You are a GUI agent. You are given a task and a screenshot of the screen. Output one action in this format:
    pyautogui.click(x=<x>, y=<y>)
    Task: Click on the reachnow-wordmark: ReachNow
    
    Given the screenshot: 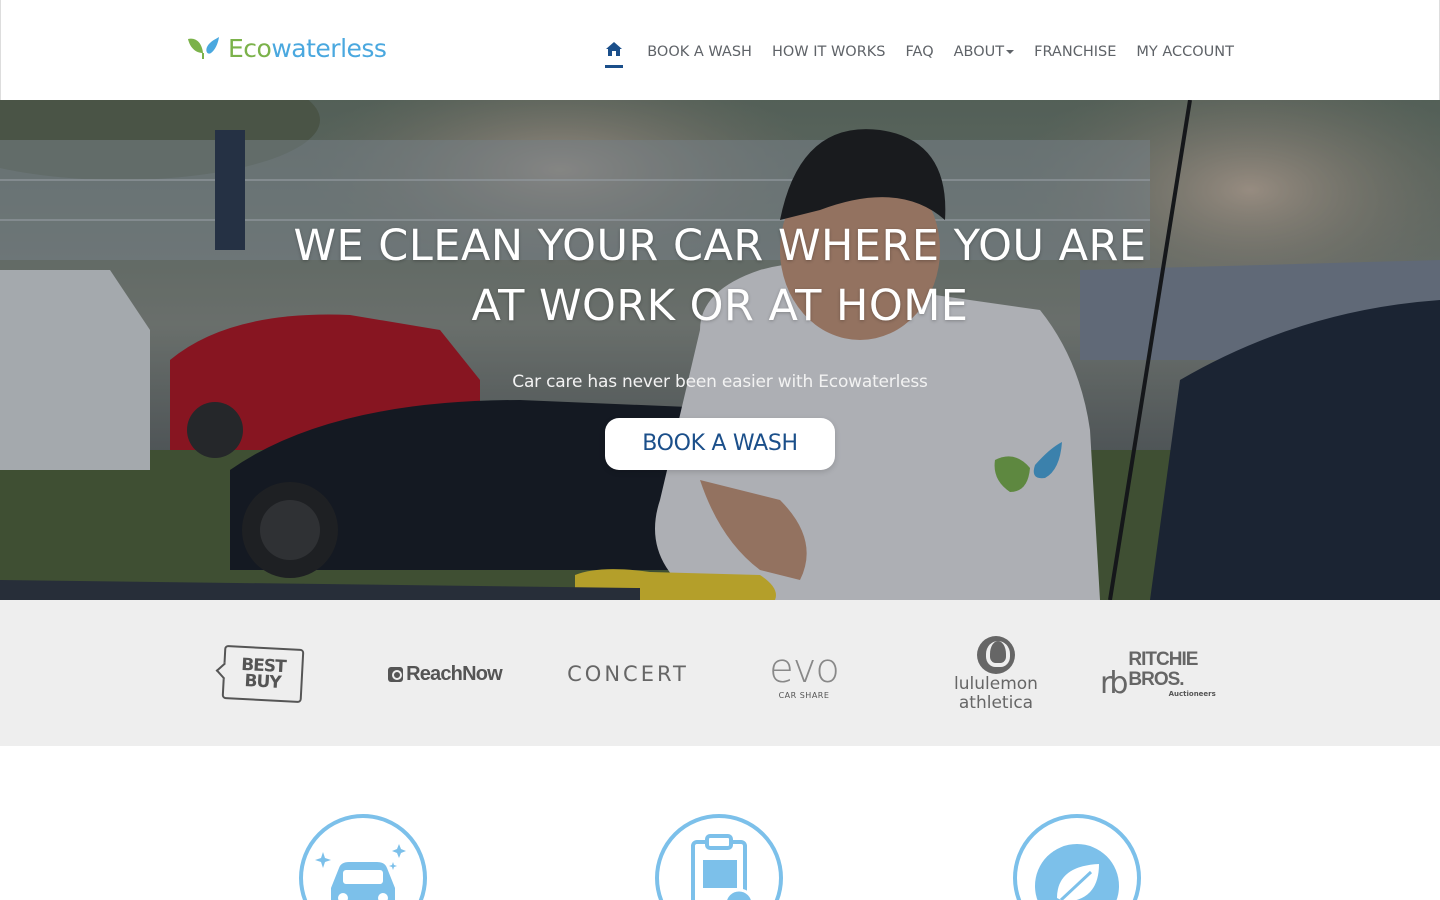 What is the action you would take?
    pyautogui.click(x=445, y=674)
    